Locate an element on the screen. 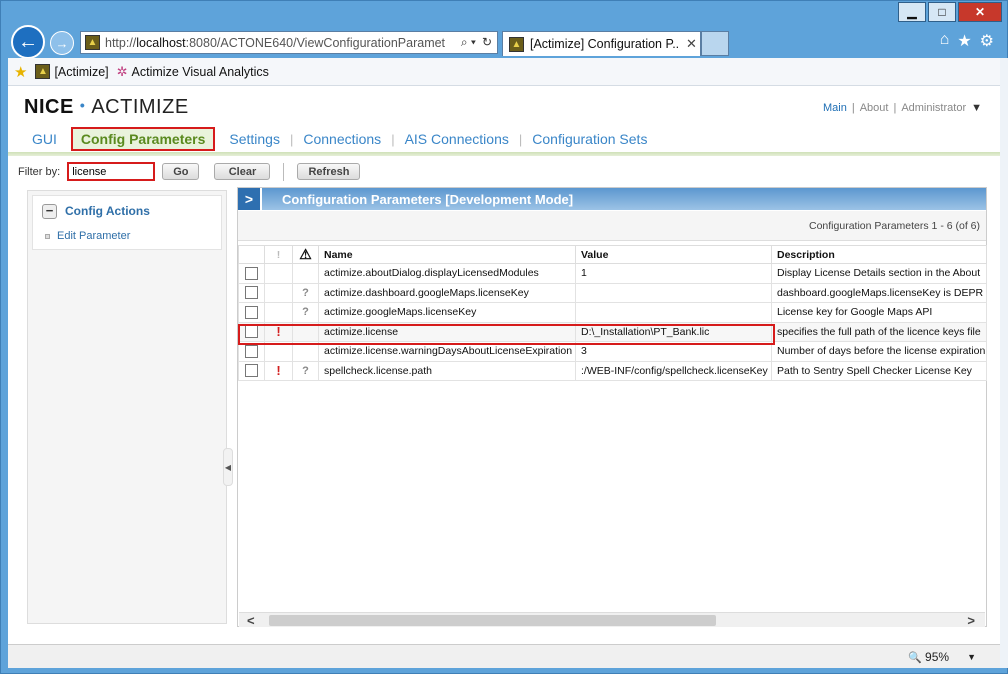 This screenshot has height=674, width=1008. url-scheme: http:// is located at coordinates (121, 42).